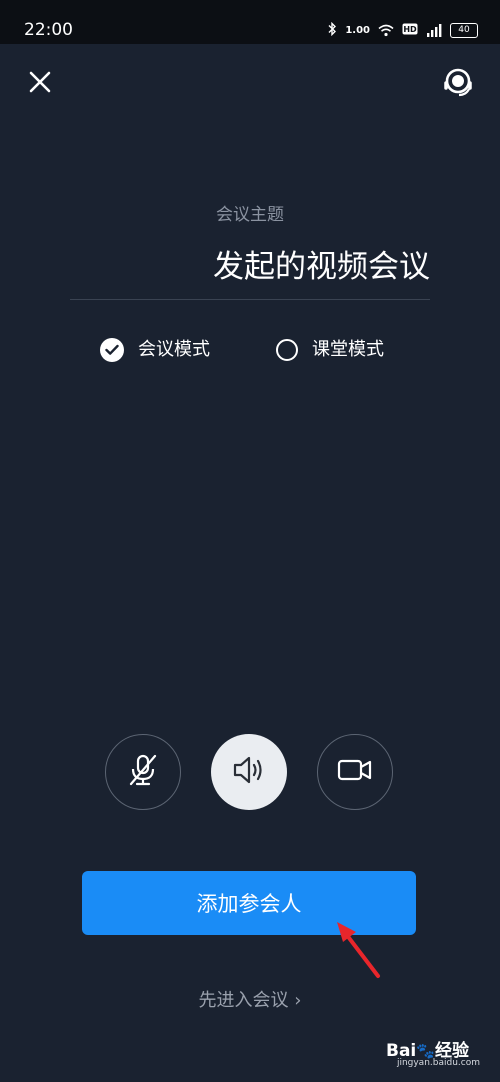 The width and height of the screenshot is (500, 1082). Describe the element at coordinates (250, 22) in the screenshot. I see `status-bar: 22:00 1.00 HD 40` at that location.